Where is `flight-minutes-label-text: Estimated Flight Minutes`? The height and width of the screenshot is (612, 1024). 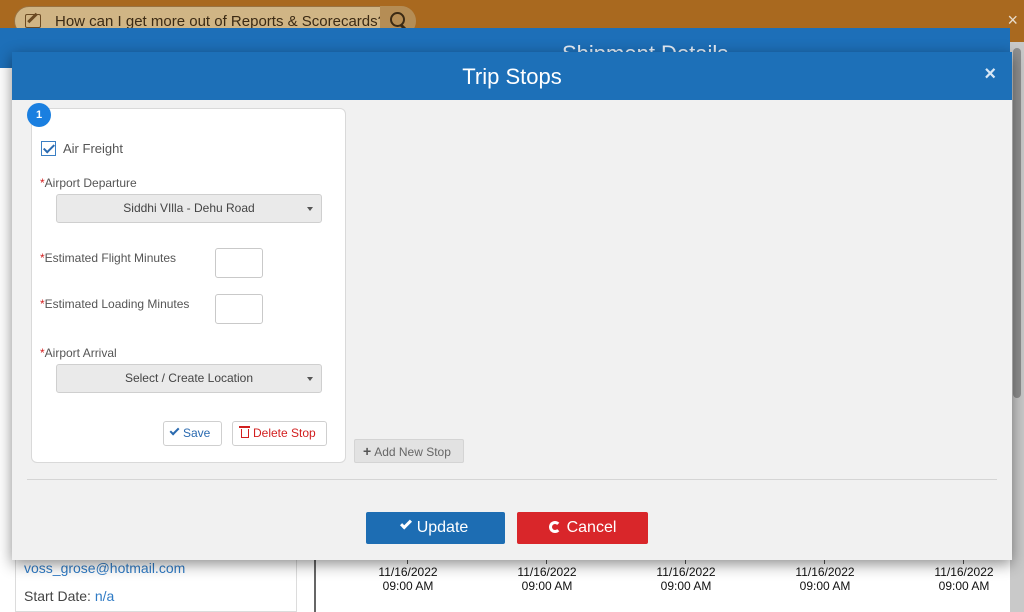
flight-minutes-label-text: Estimated Flight Minutes is located at coordinates (110, 258).